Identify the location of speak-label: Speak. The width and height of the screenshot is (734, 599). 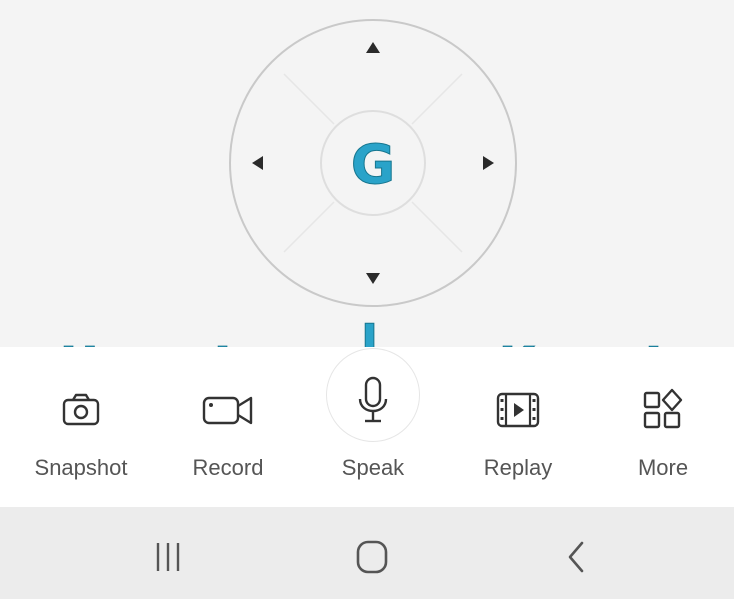
(373, 467).